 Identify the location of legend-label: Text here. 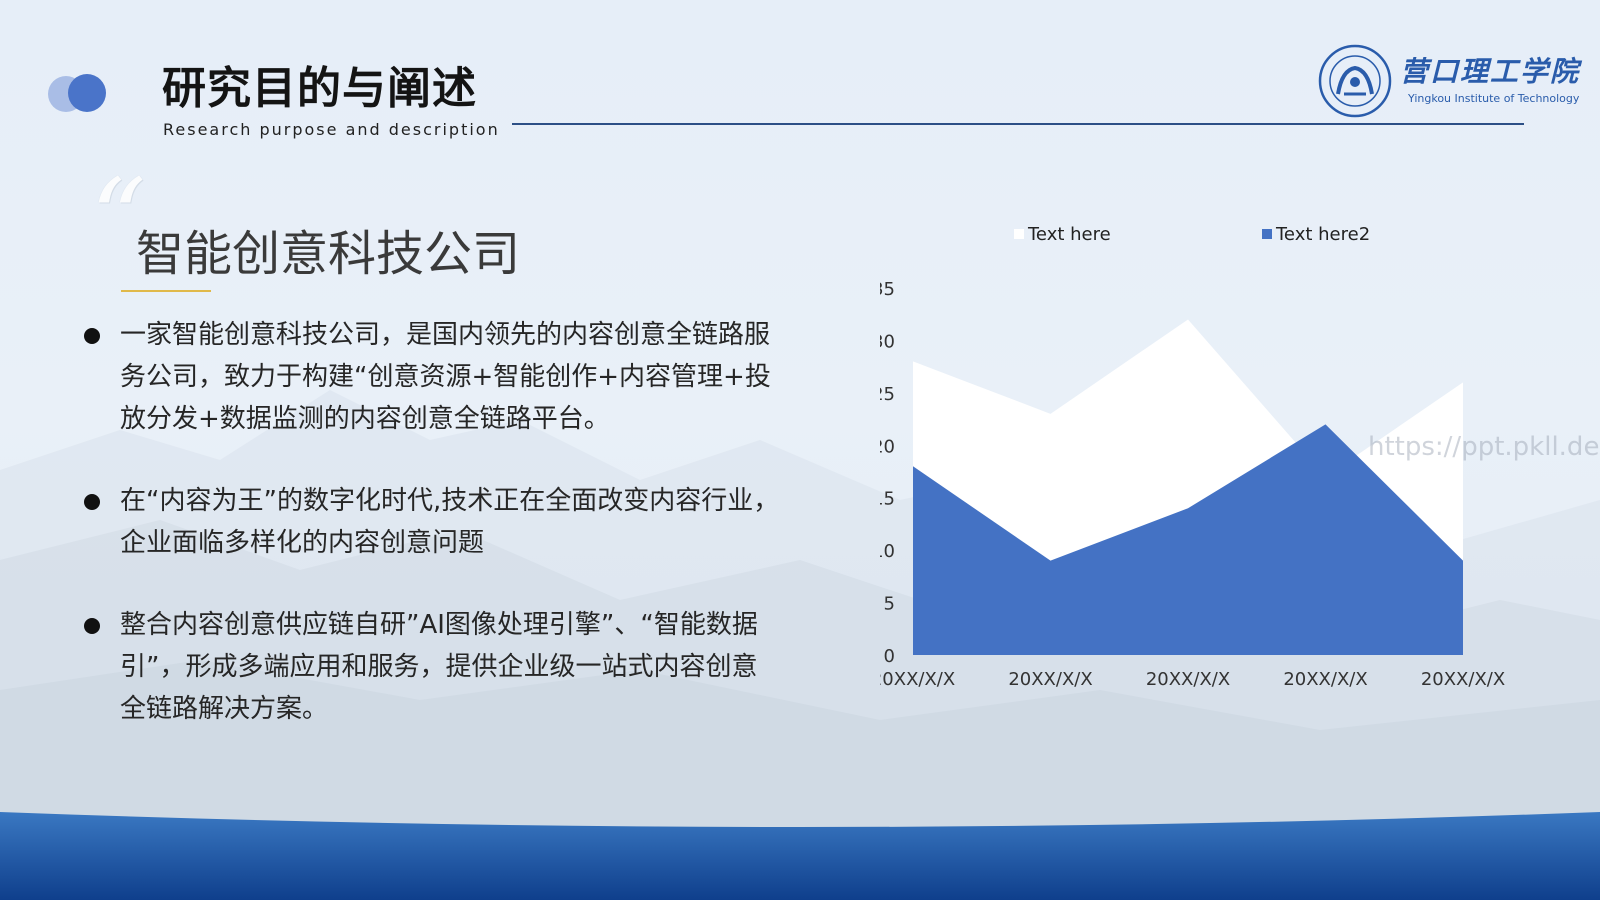
(1069, 234).